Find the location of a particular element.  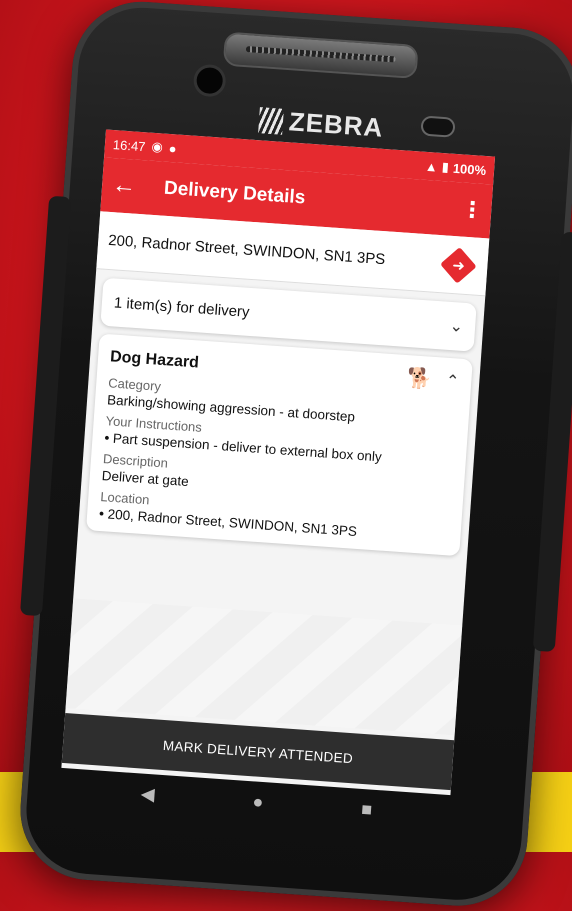

proximity-sensor is located at coordinates (438, 126).